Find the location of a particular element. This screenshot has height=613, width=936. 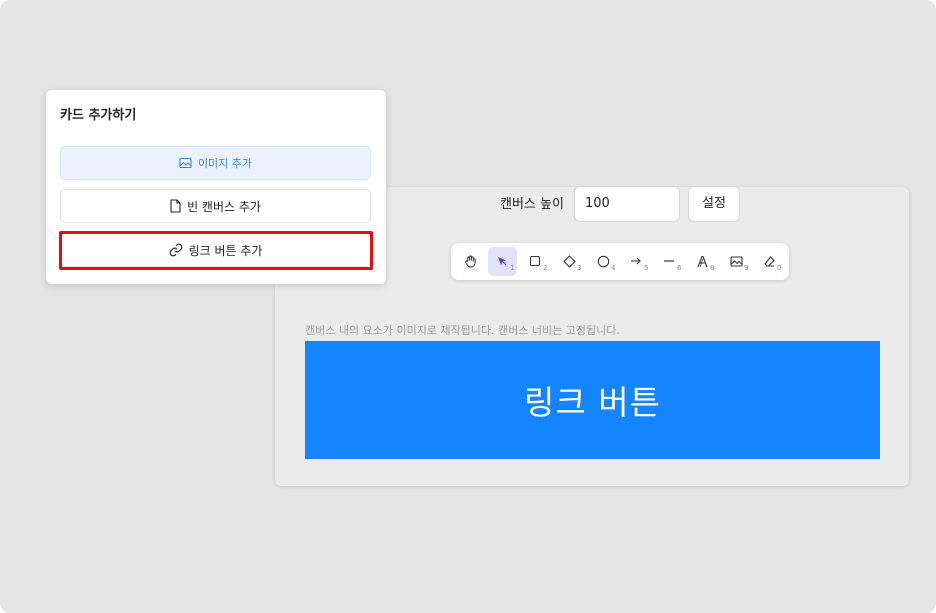

add-blank-canvas-button: 빈 캔버스 추가 is located at coordinates (215, 206).